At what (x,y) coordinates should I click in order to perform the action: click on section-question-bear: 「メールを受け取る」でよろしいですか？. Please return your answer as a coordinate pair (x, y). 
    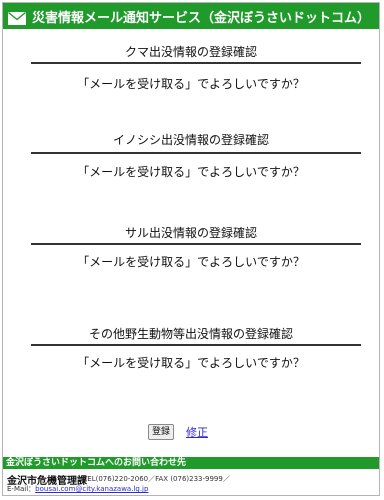
    Looking at the image, I should click on (191, 84).